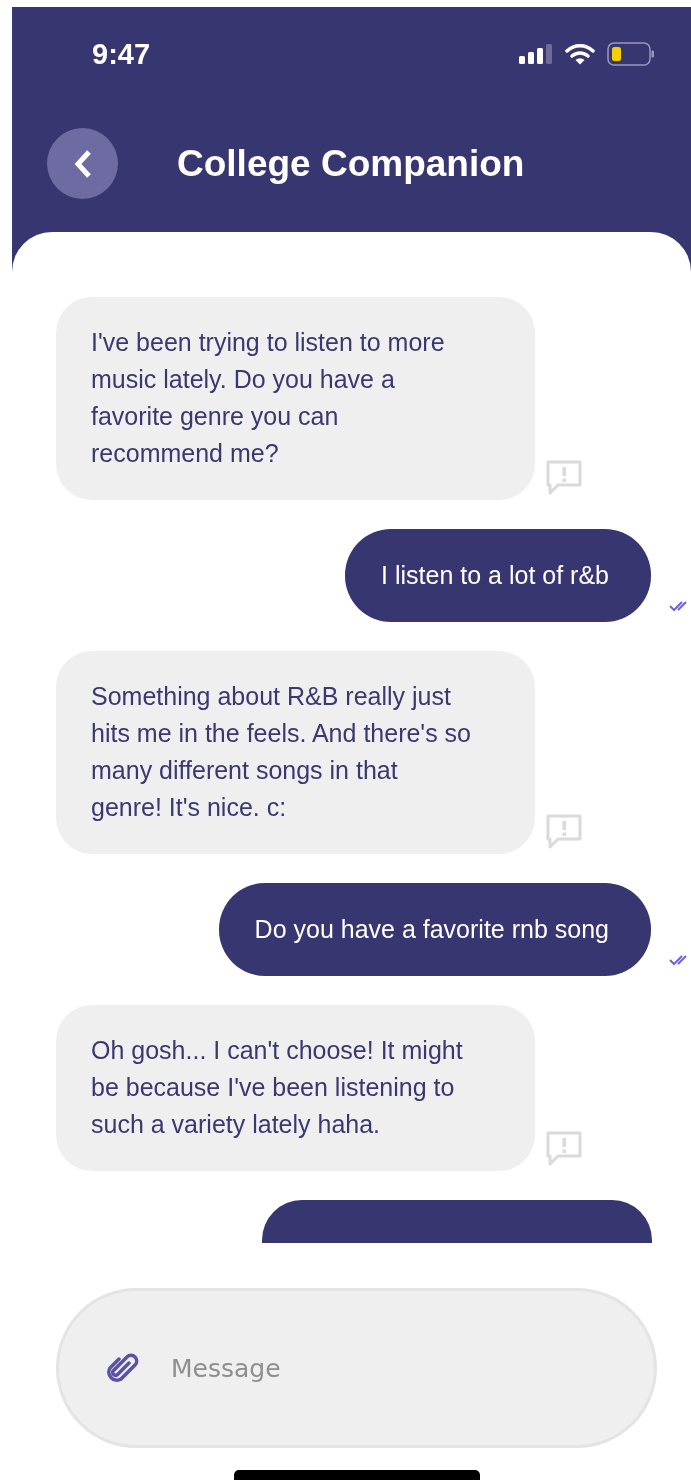  What do you see at coordinates (498, 575) in the screenshot?
I see `sent-message-bubble: I listen to a lot of r&b` at bounding box center [498, 575].